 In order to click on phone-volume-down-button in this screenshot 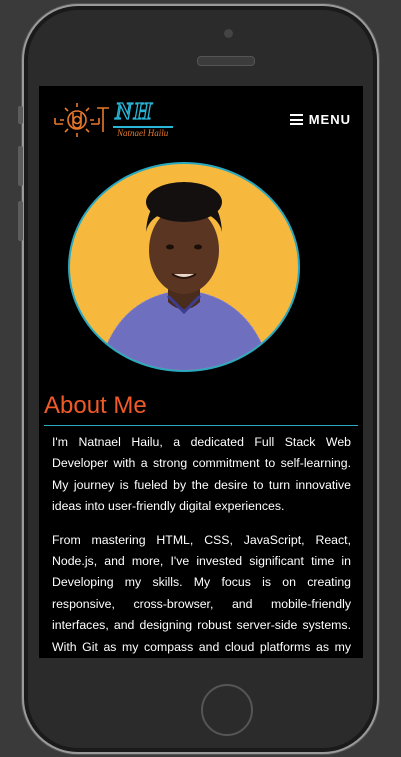, I will do `click(20, 221)`.